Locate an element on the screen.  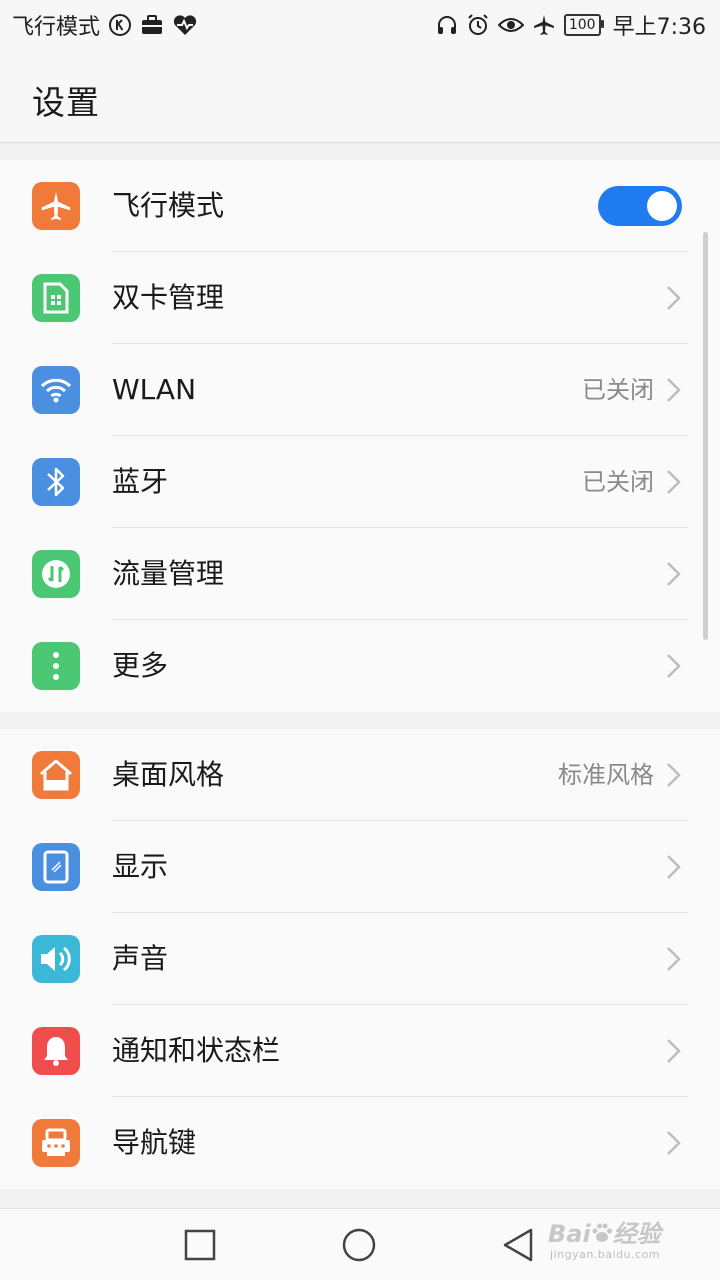
more-icon is located at coordinates (56, 666).